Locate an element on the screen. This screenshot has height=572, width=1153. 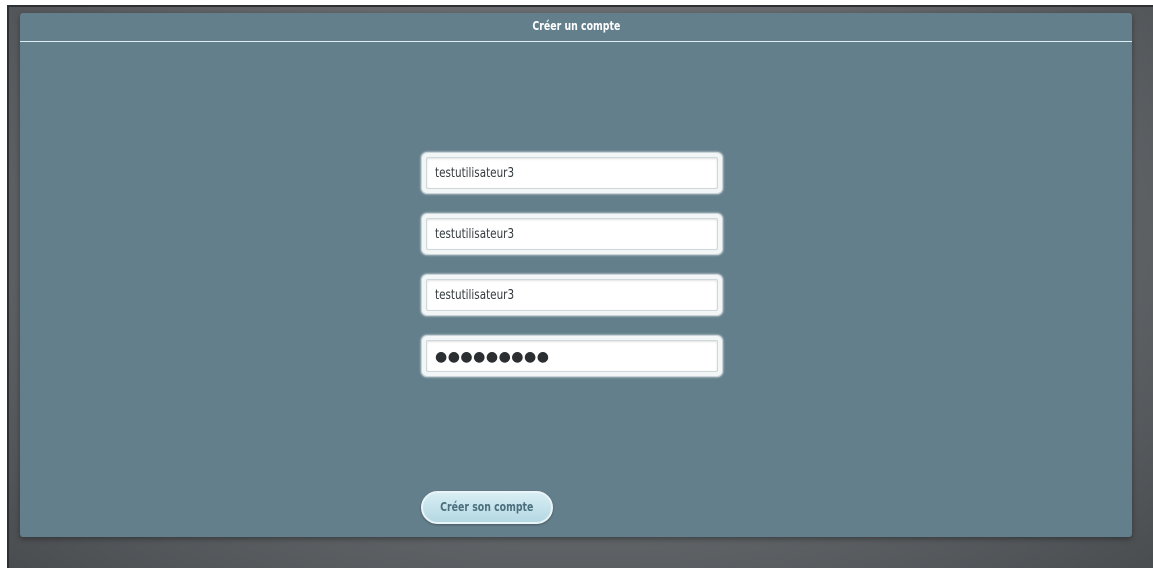
password-input: ●●●●●●●●● is located at coordinates (572, 356).